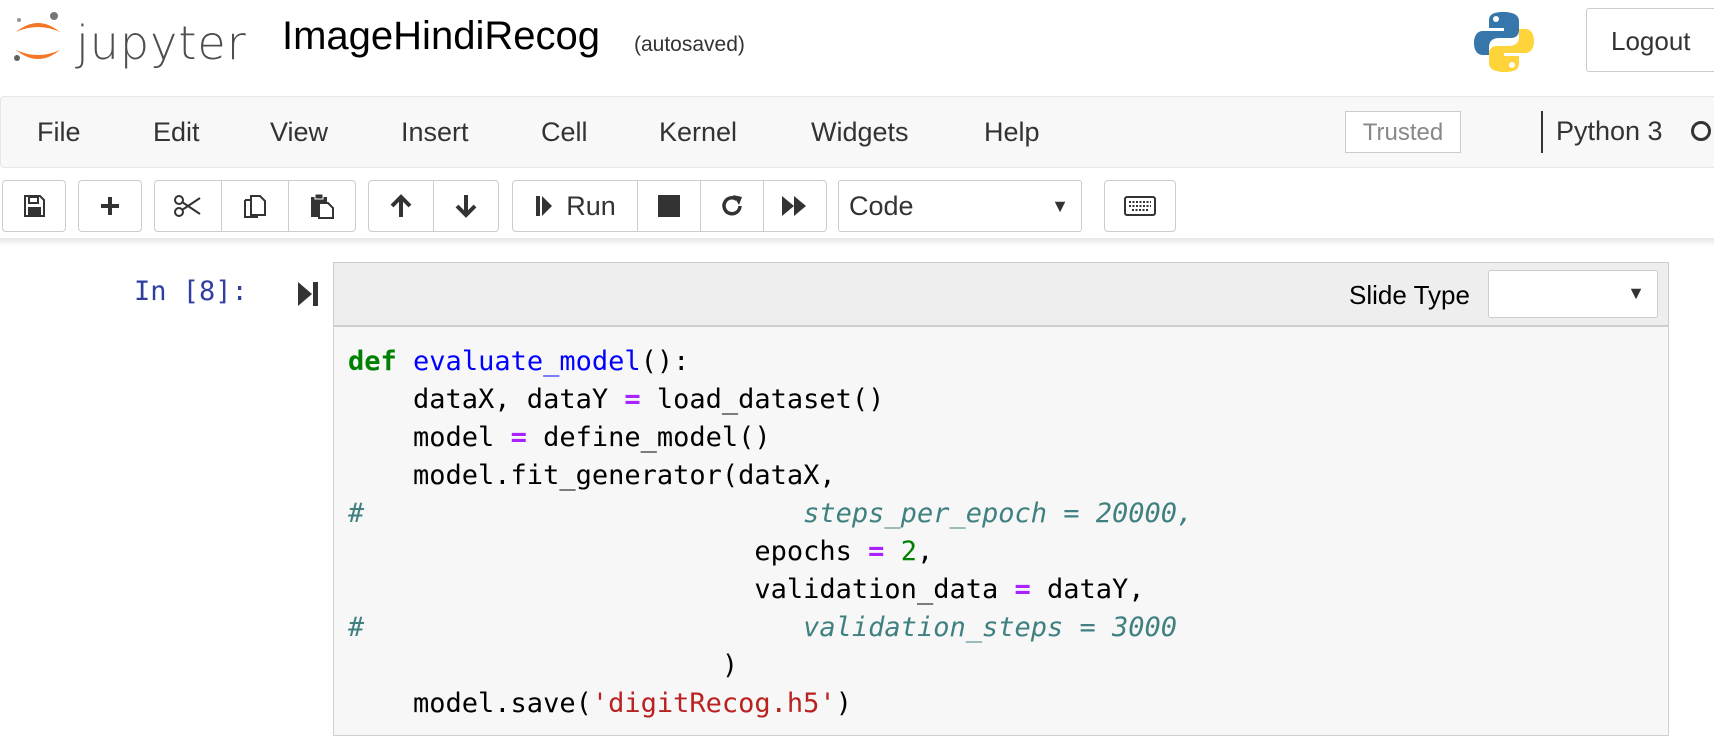 The height and width of the screenshot is (745, 1714). Describe the element at coordinates (698, 132) in the screenshot. I see `menu-kernel: Kernel` at that location.